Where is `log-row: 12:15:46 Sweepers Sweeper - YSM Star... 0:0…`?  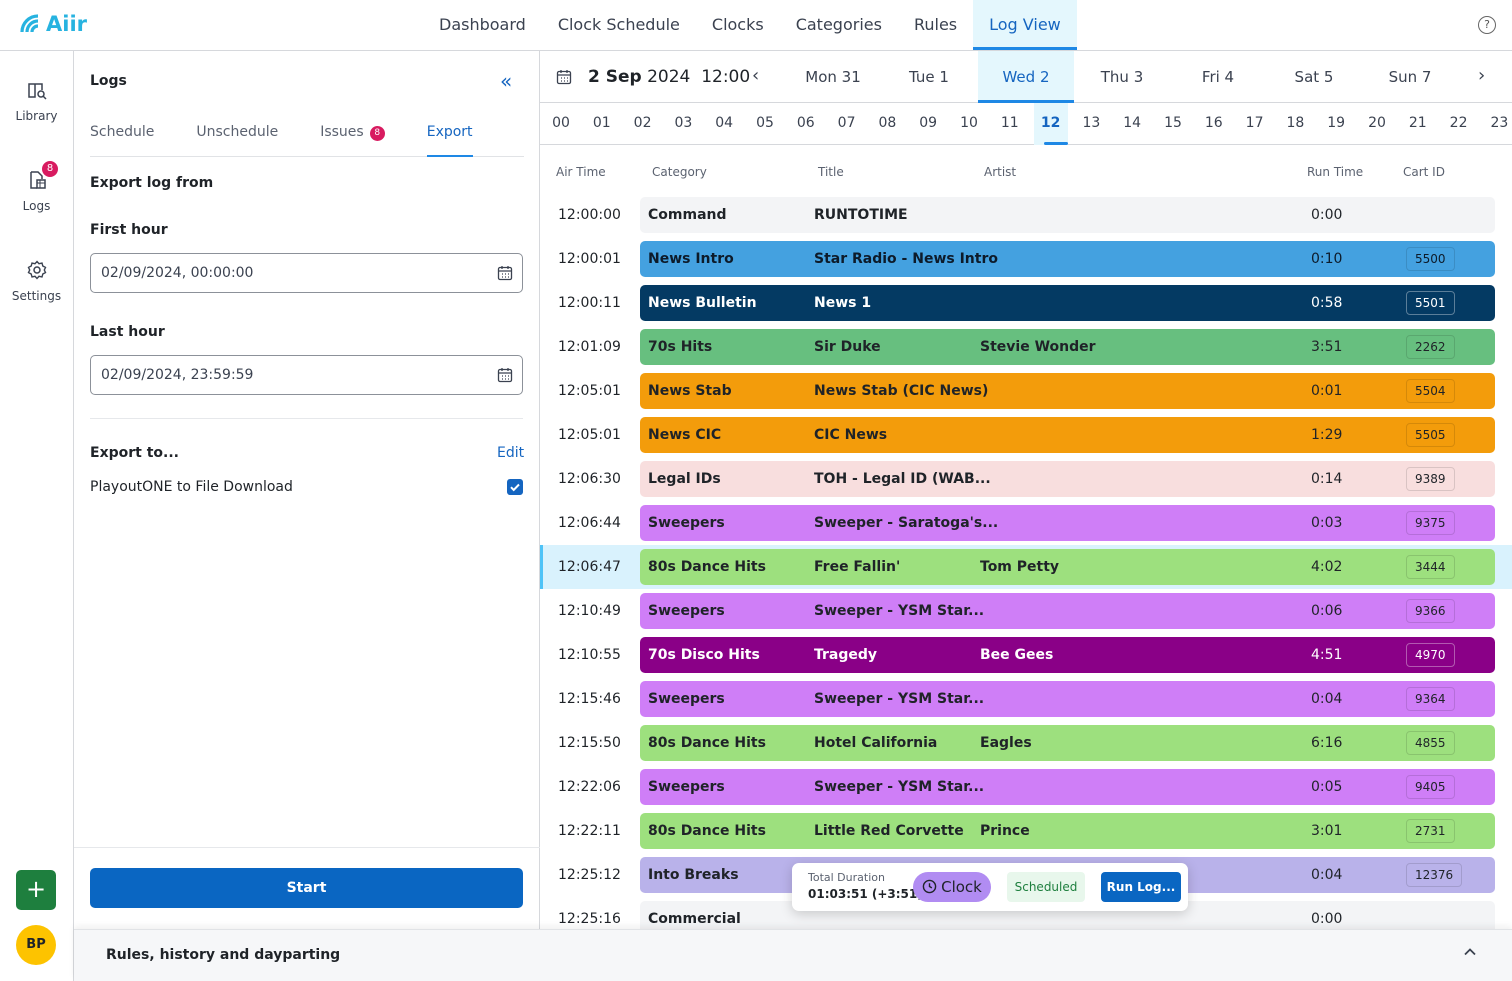 log-row: 12:15:46 Sweepers Sweeper - YSM Star... 0:0… is located at coordinates (1026, 699).